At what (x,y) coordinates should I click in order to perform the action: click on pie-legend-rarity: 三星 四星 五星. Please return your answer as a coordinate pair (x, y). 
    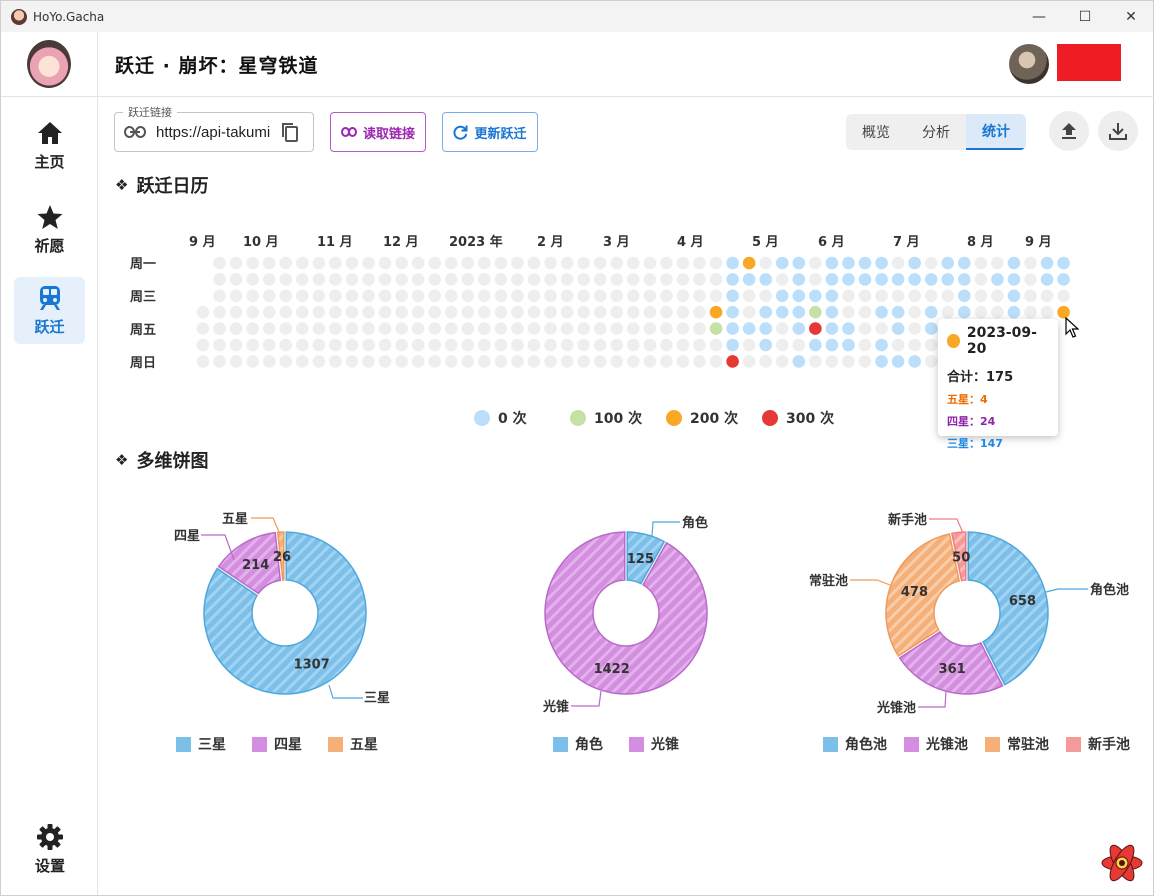
    Looking at the image, I should click on (277, 744).